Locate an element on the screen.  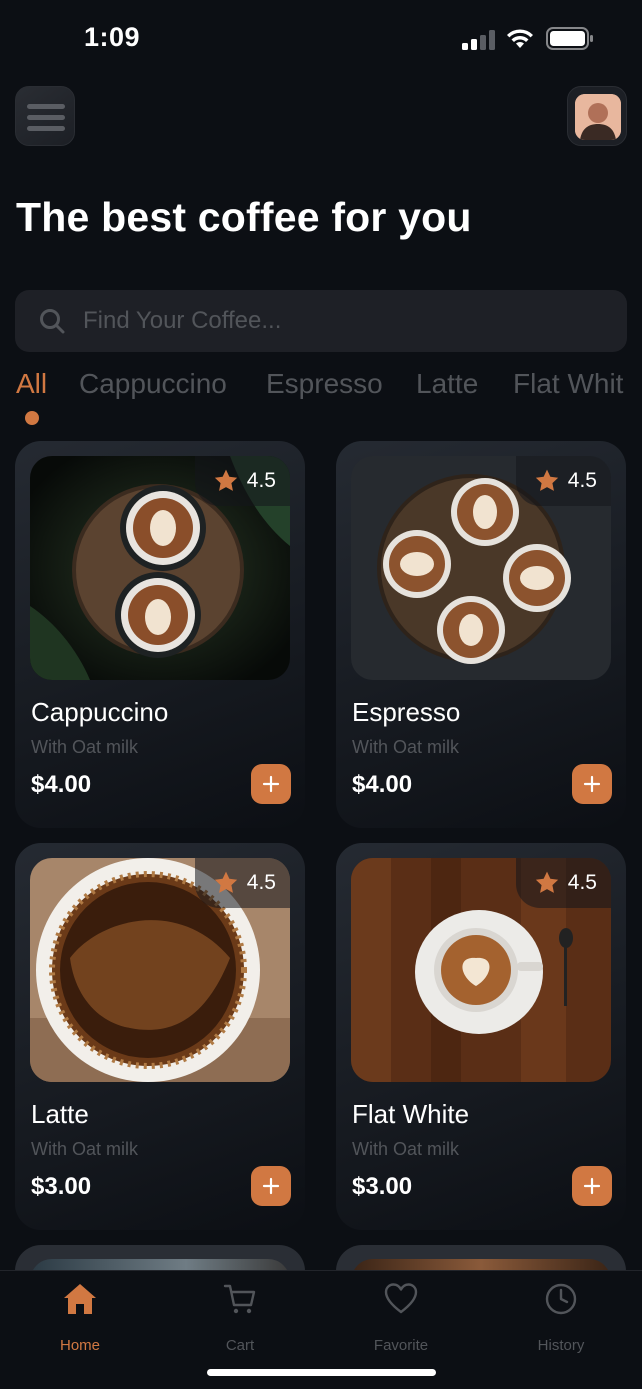
product-name: Cappuccino is located at coordinates (100, 712).